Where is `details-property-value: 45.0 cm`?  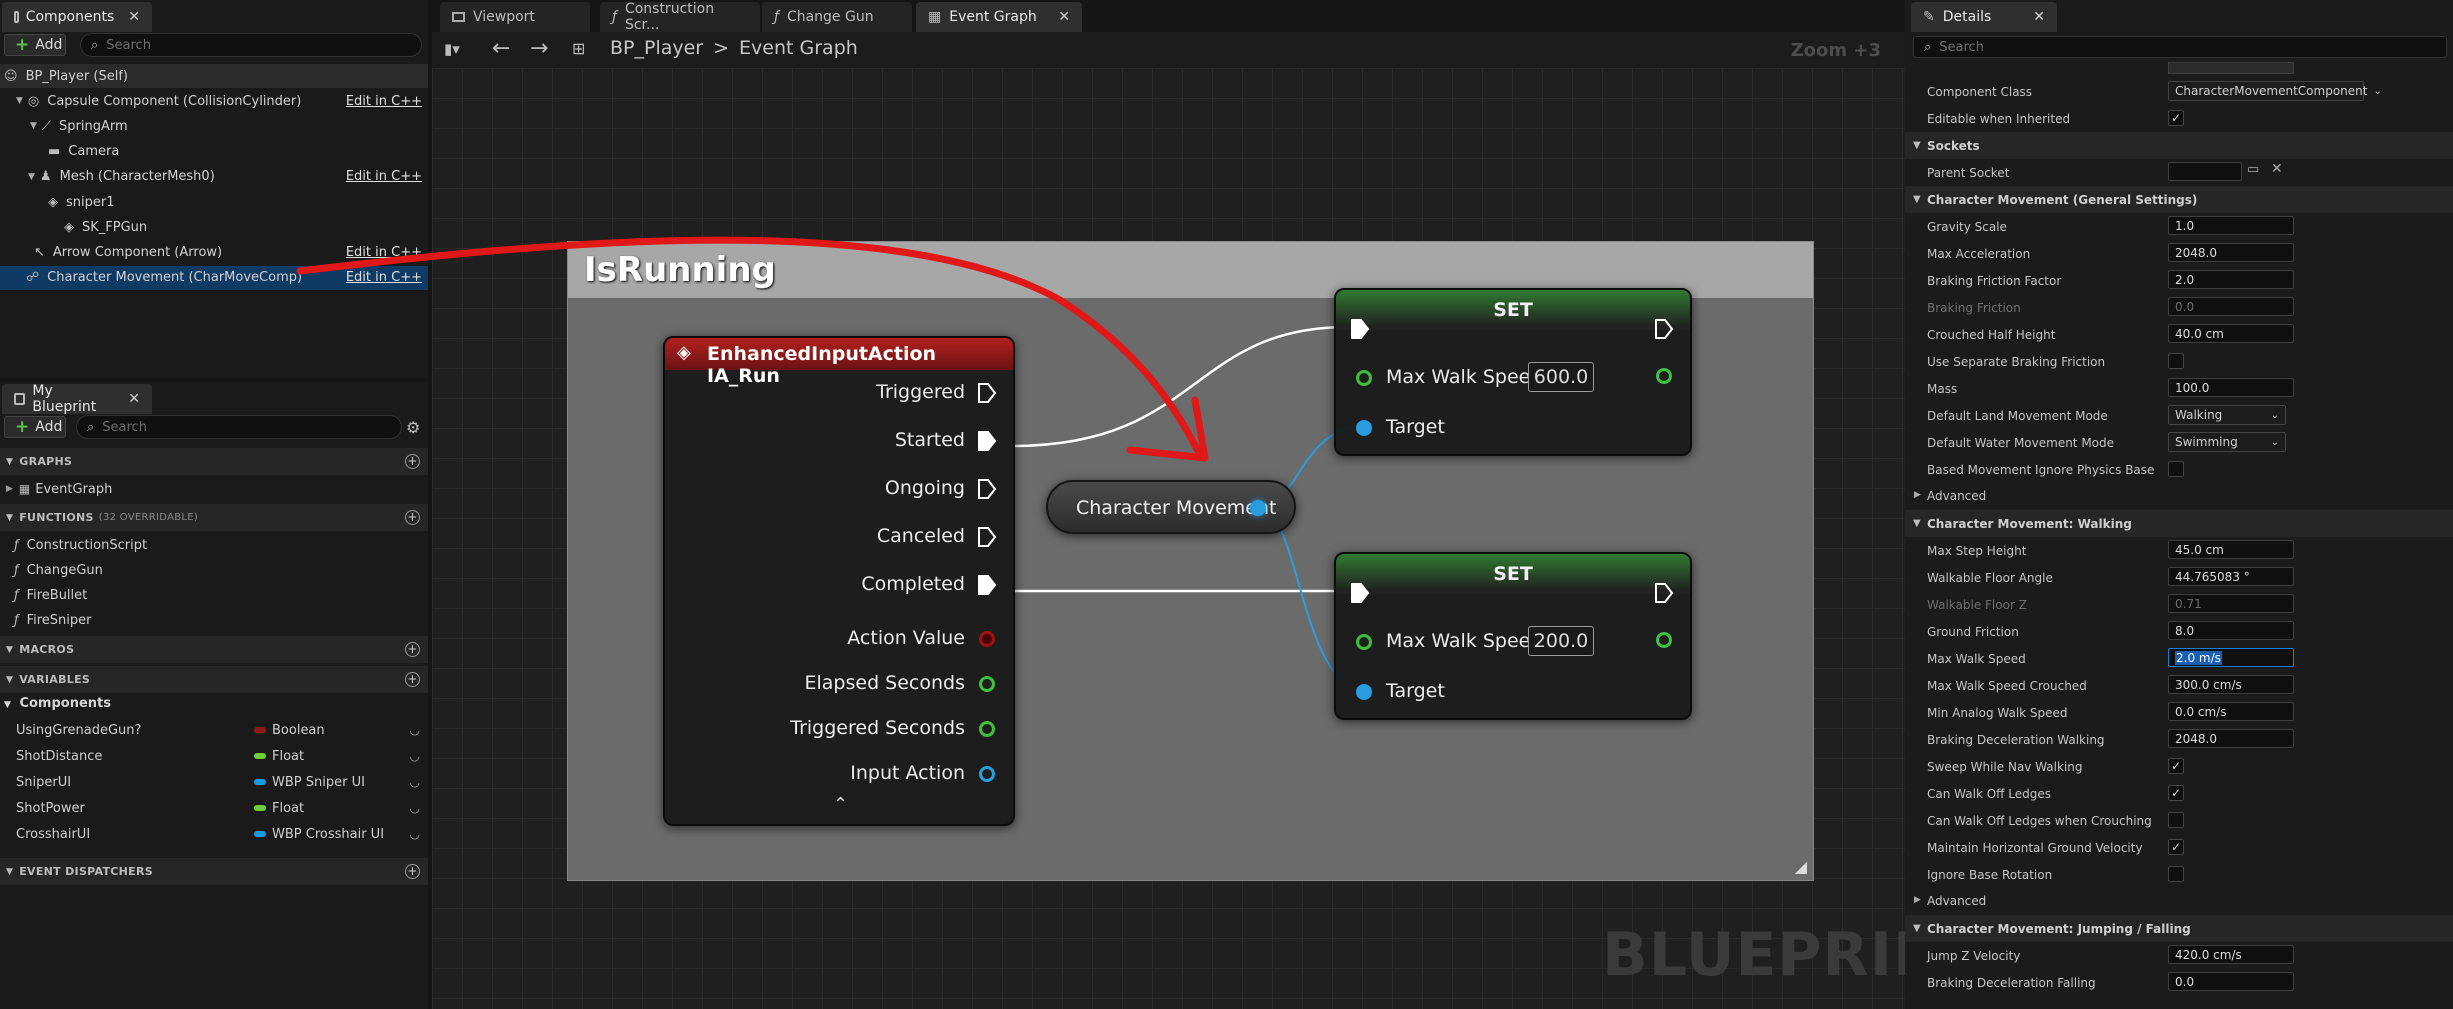
details-property-value: 45.0 cm is located at coordinates (2231, 549).